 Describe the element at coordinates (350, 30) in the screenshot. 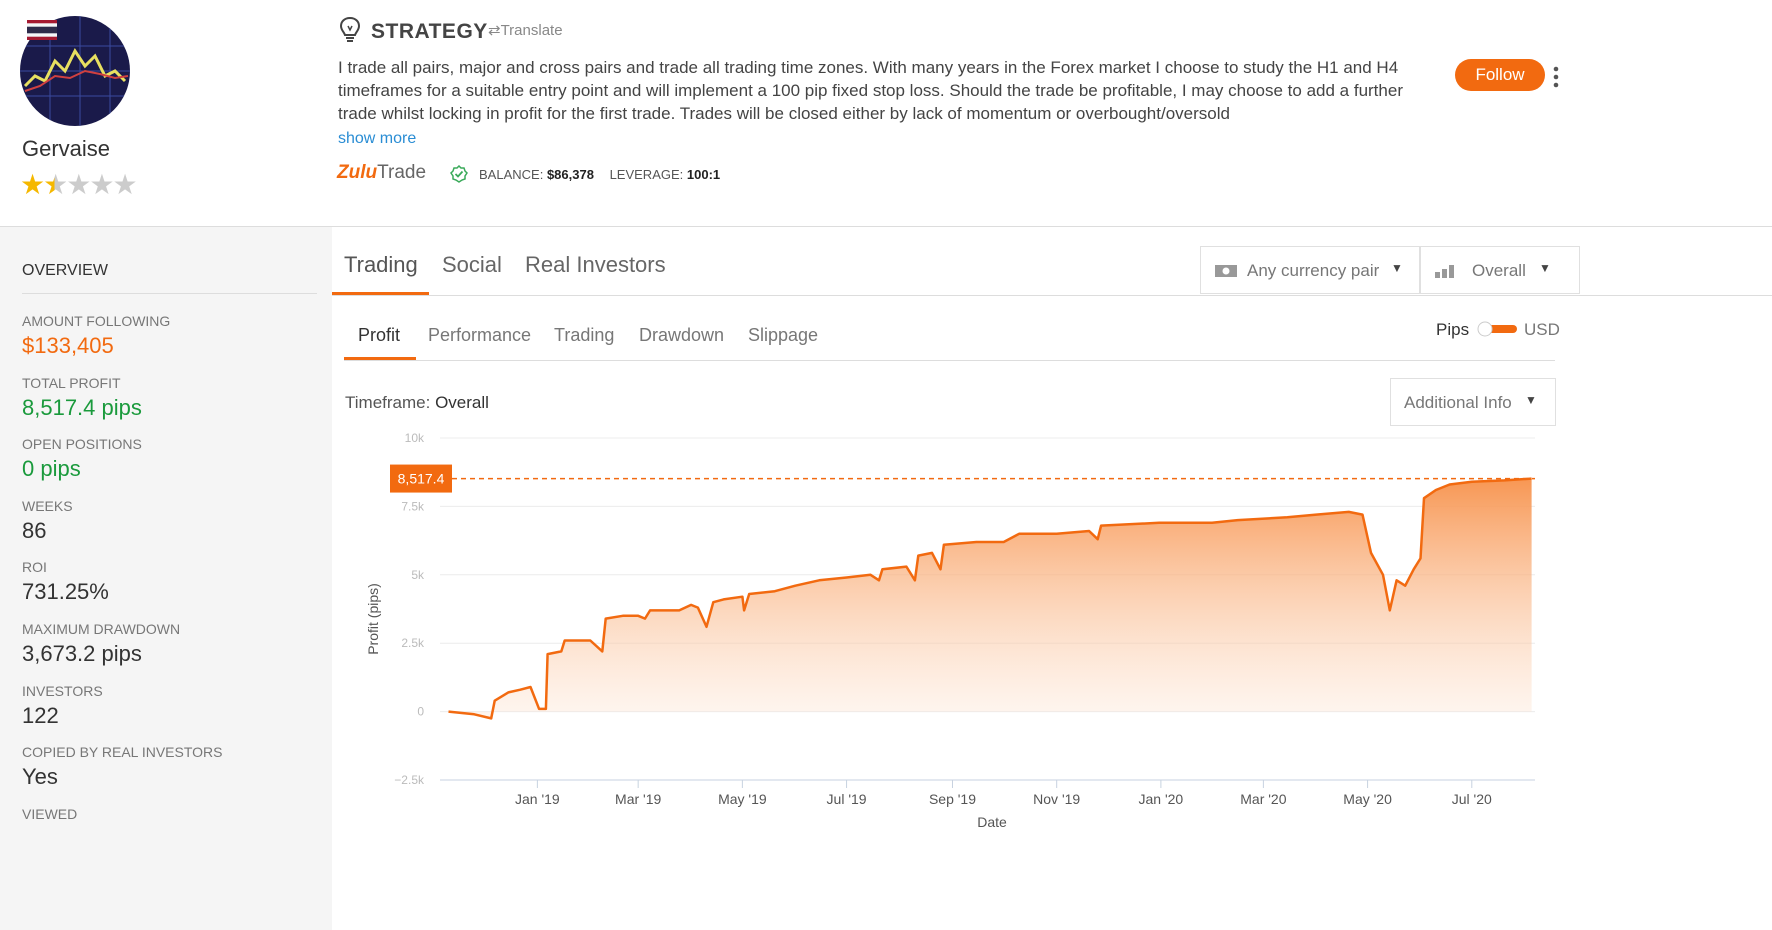

I see `lightbulb-icon` at that location.